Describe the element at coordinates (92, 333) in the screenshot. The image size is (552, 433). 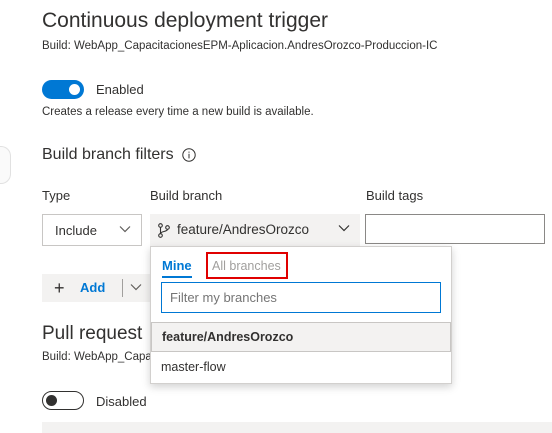
I see `pr-trigger-title: Pull request` at that location.